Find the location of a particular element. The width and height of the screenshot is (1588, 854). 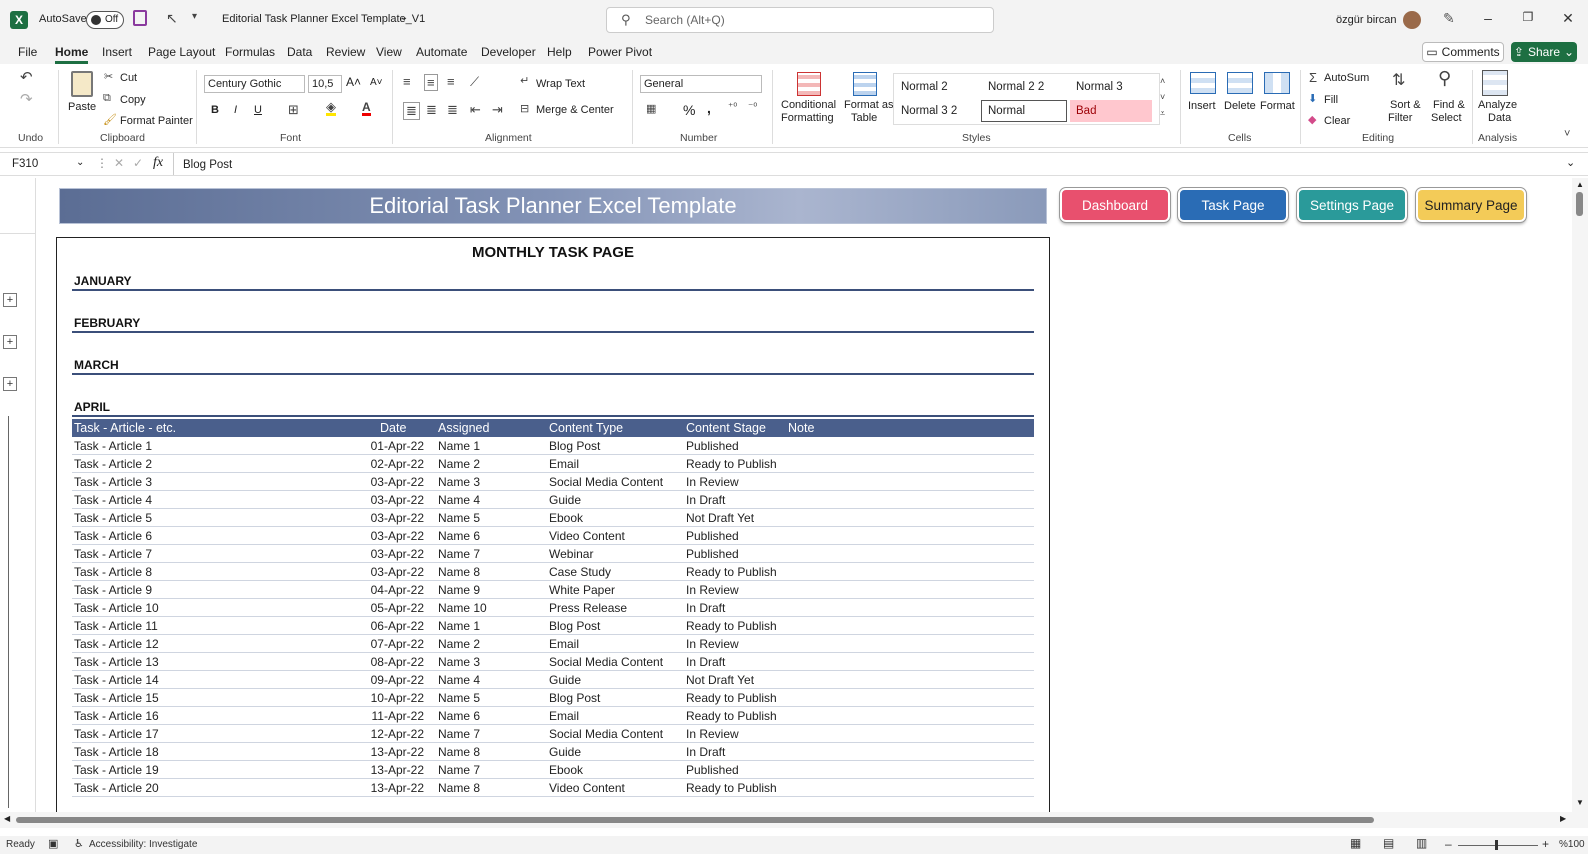

sort-filter-label-1: Sort & is located at coordinates (1405, 105).